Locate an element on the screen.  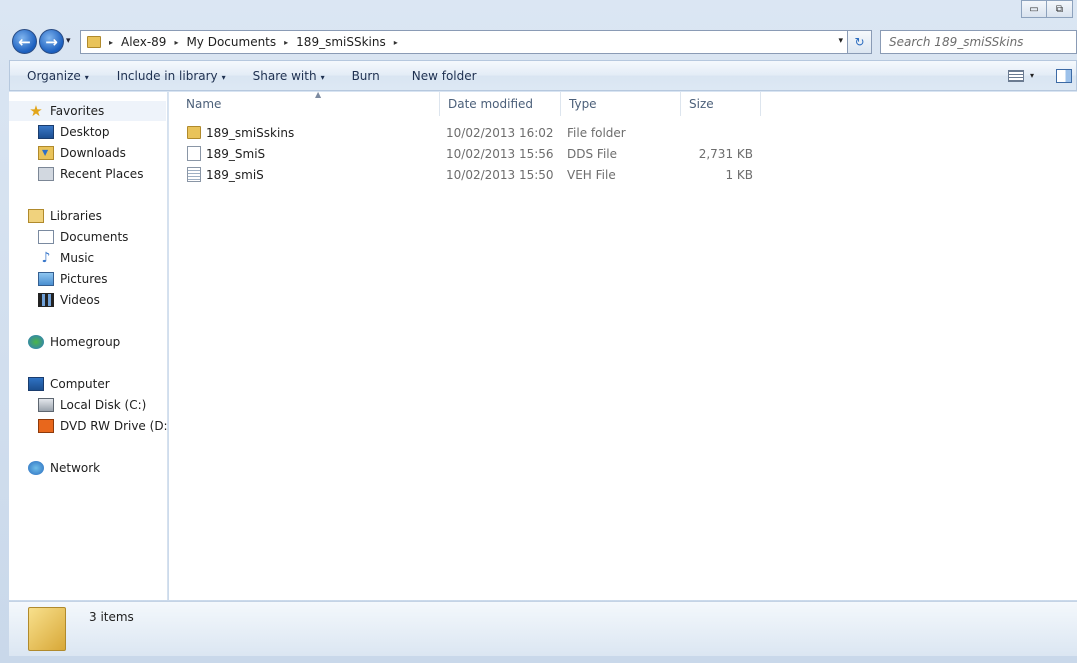
preview-pane-icon is located at coordinates (1064, 75).